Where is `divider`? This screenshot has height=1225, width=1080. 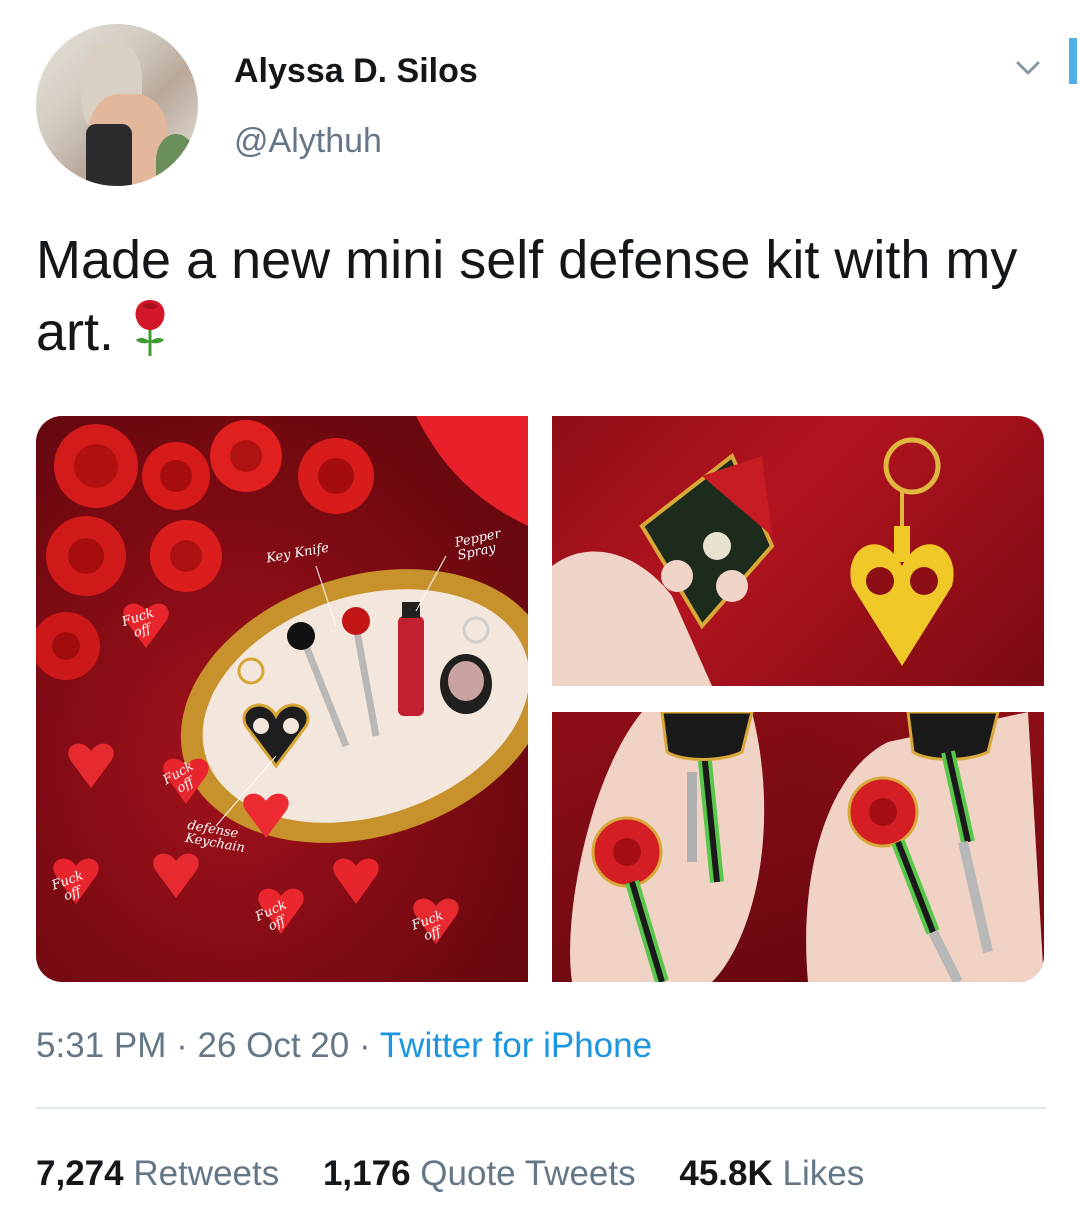
divider is located at coordinates (541, 1108).